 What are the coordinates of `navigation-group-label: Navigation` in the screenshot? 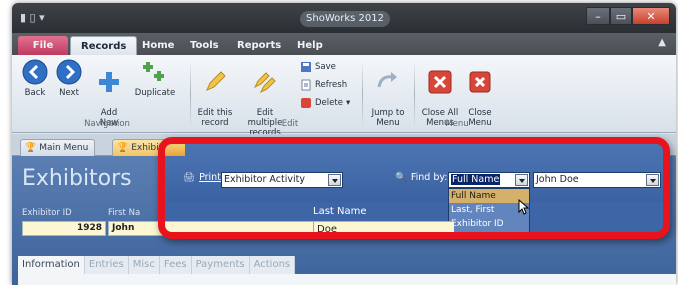 It's located at (107, 124).